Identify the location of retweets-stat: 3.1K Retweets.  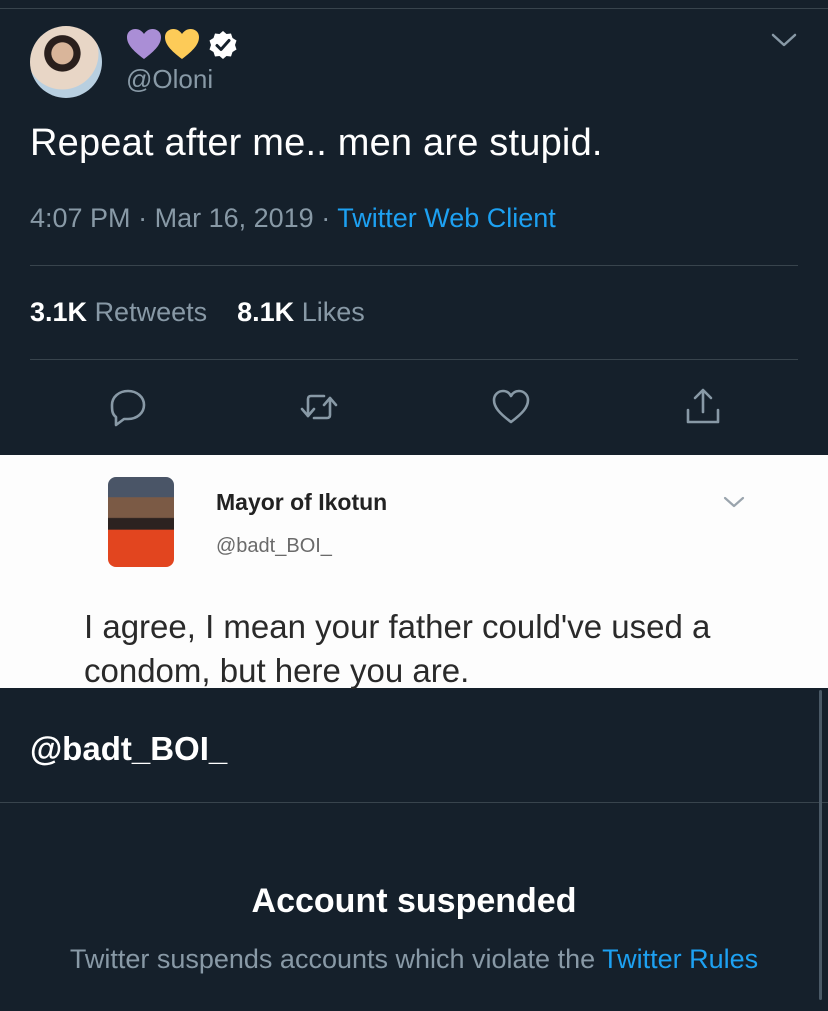
(118, 312).